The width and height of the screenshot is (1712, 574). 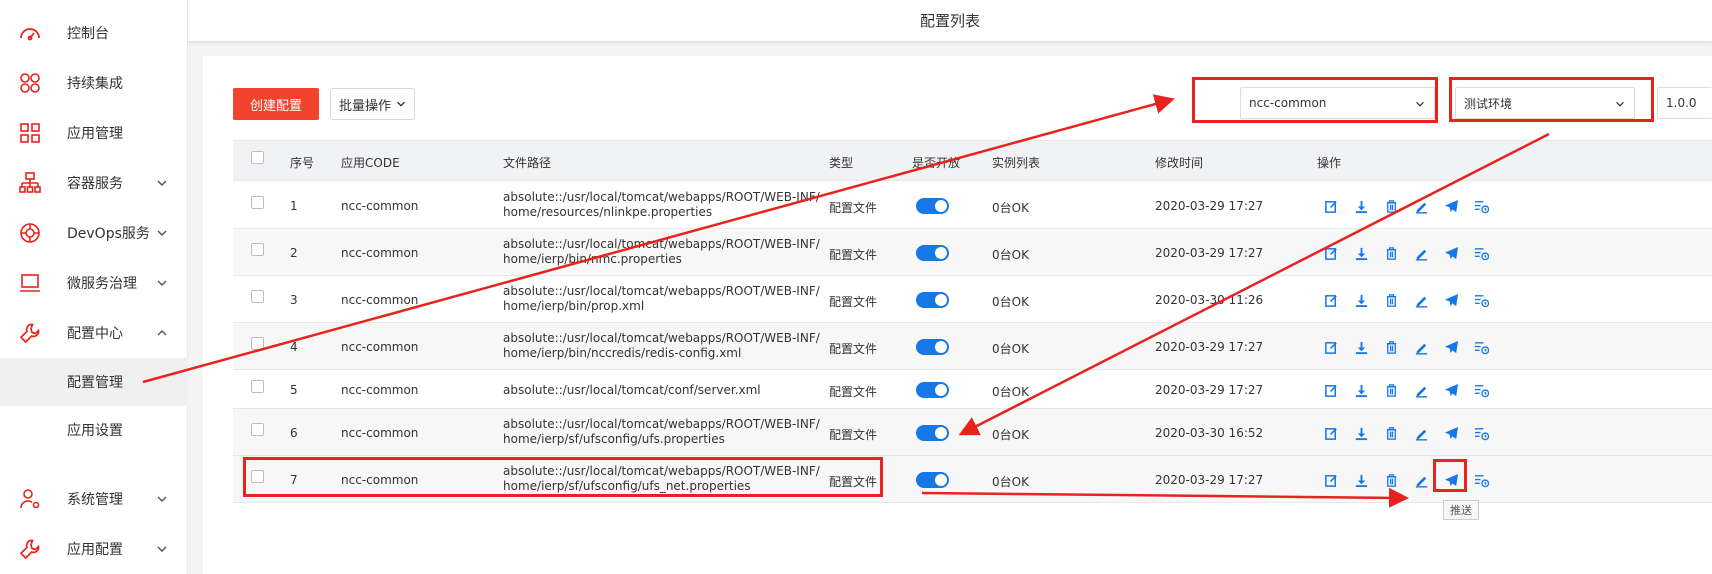 What do you see at coordinates (1315, 100) in the screenshot?
I see `annotation-box-app` at bounding box center [1315, 100].